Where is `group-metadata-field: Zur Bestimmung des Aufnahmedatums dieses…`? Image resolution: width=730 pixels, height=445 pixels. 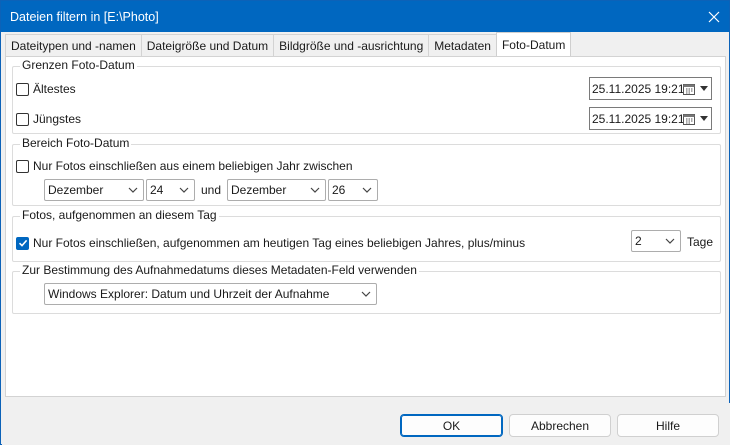
group-metadata-field: Zur Bestimmung des Aufnahmedatums dieses… is located at coordinates (366, 288).